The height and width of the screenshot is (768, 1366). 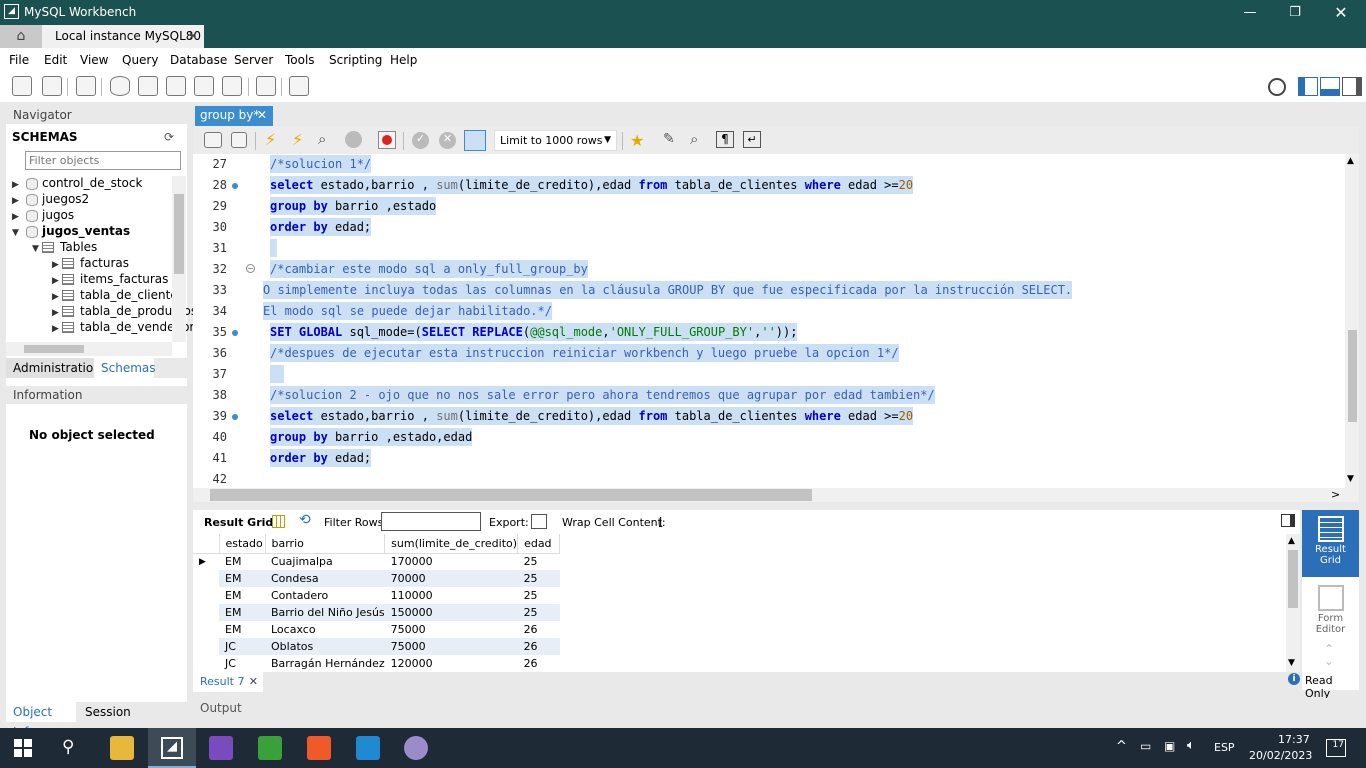 What do you see at coordinates (669, 139) in the screenshot?
I see `beautify-icon: ✎` at bounding box center [669, 139].